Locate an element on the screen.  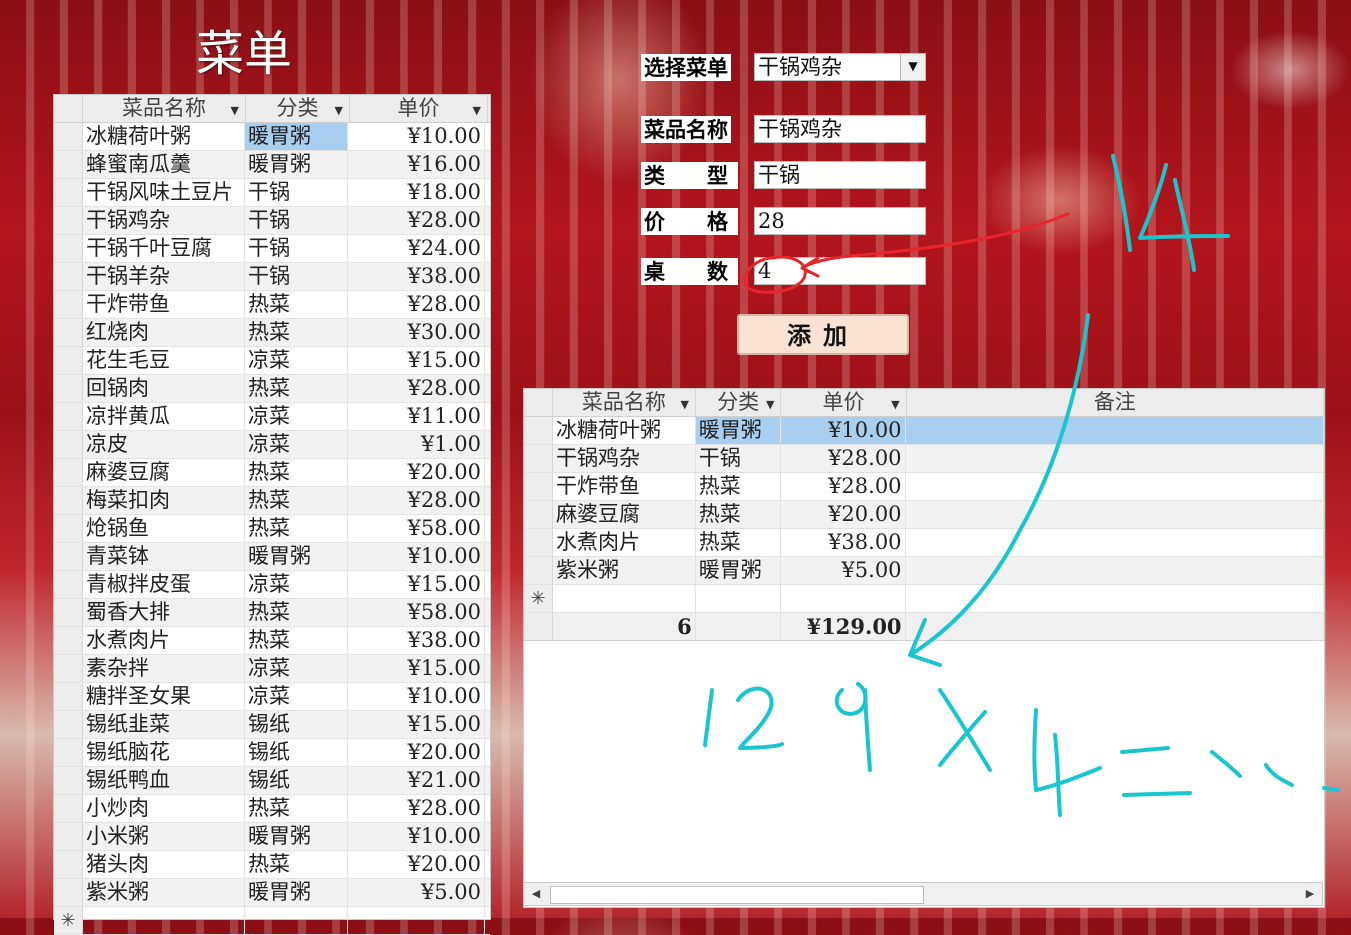
table-cell: 锡纸韭菜 is located at coordinates (164, 724).